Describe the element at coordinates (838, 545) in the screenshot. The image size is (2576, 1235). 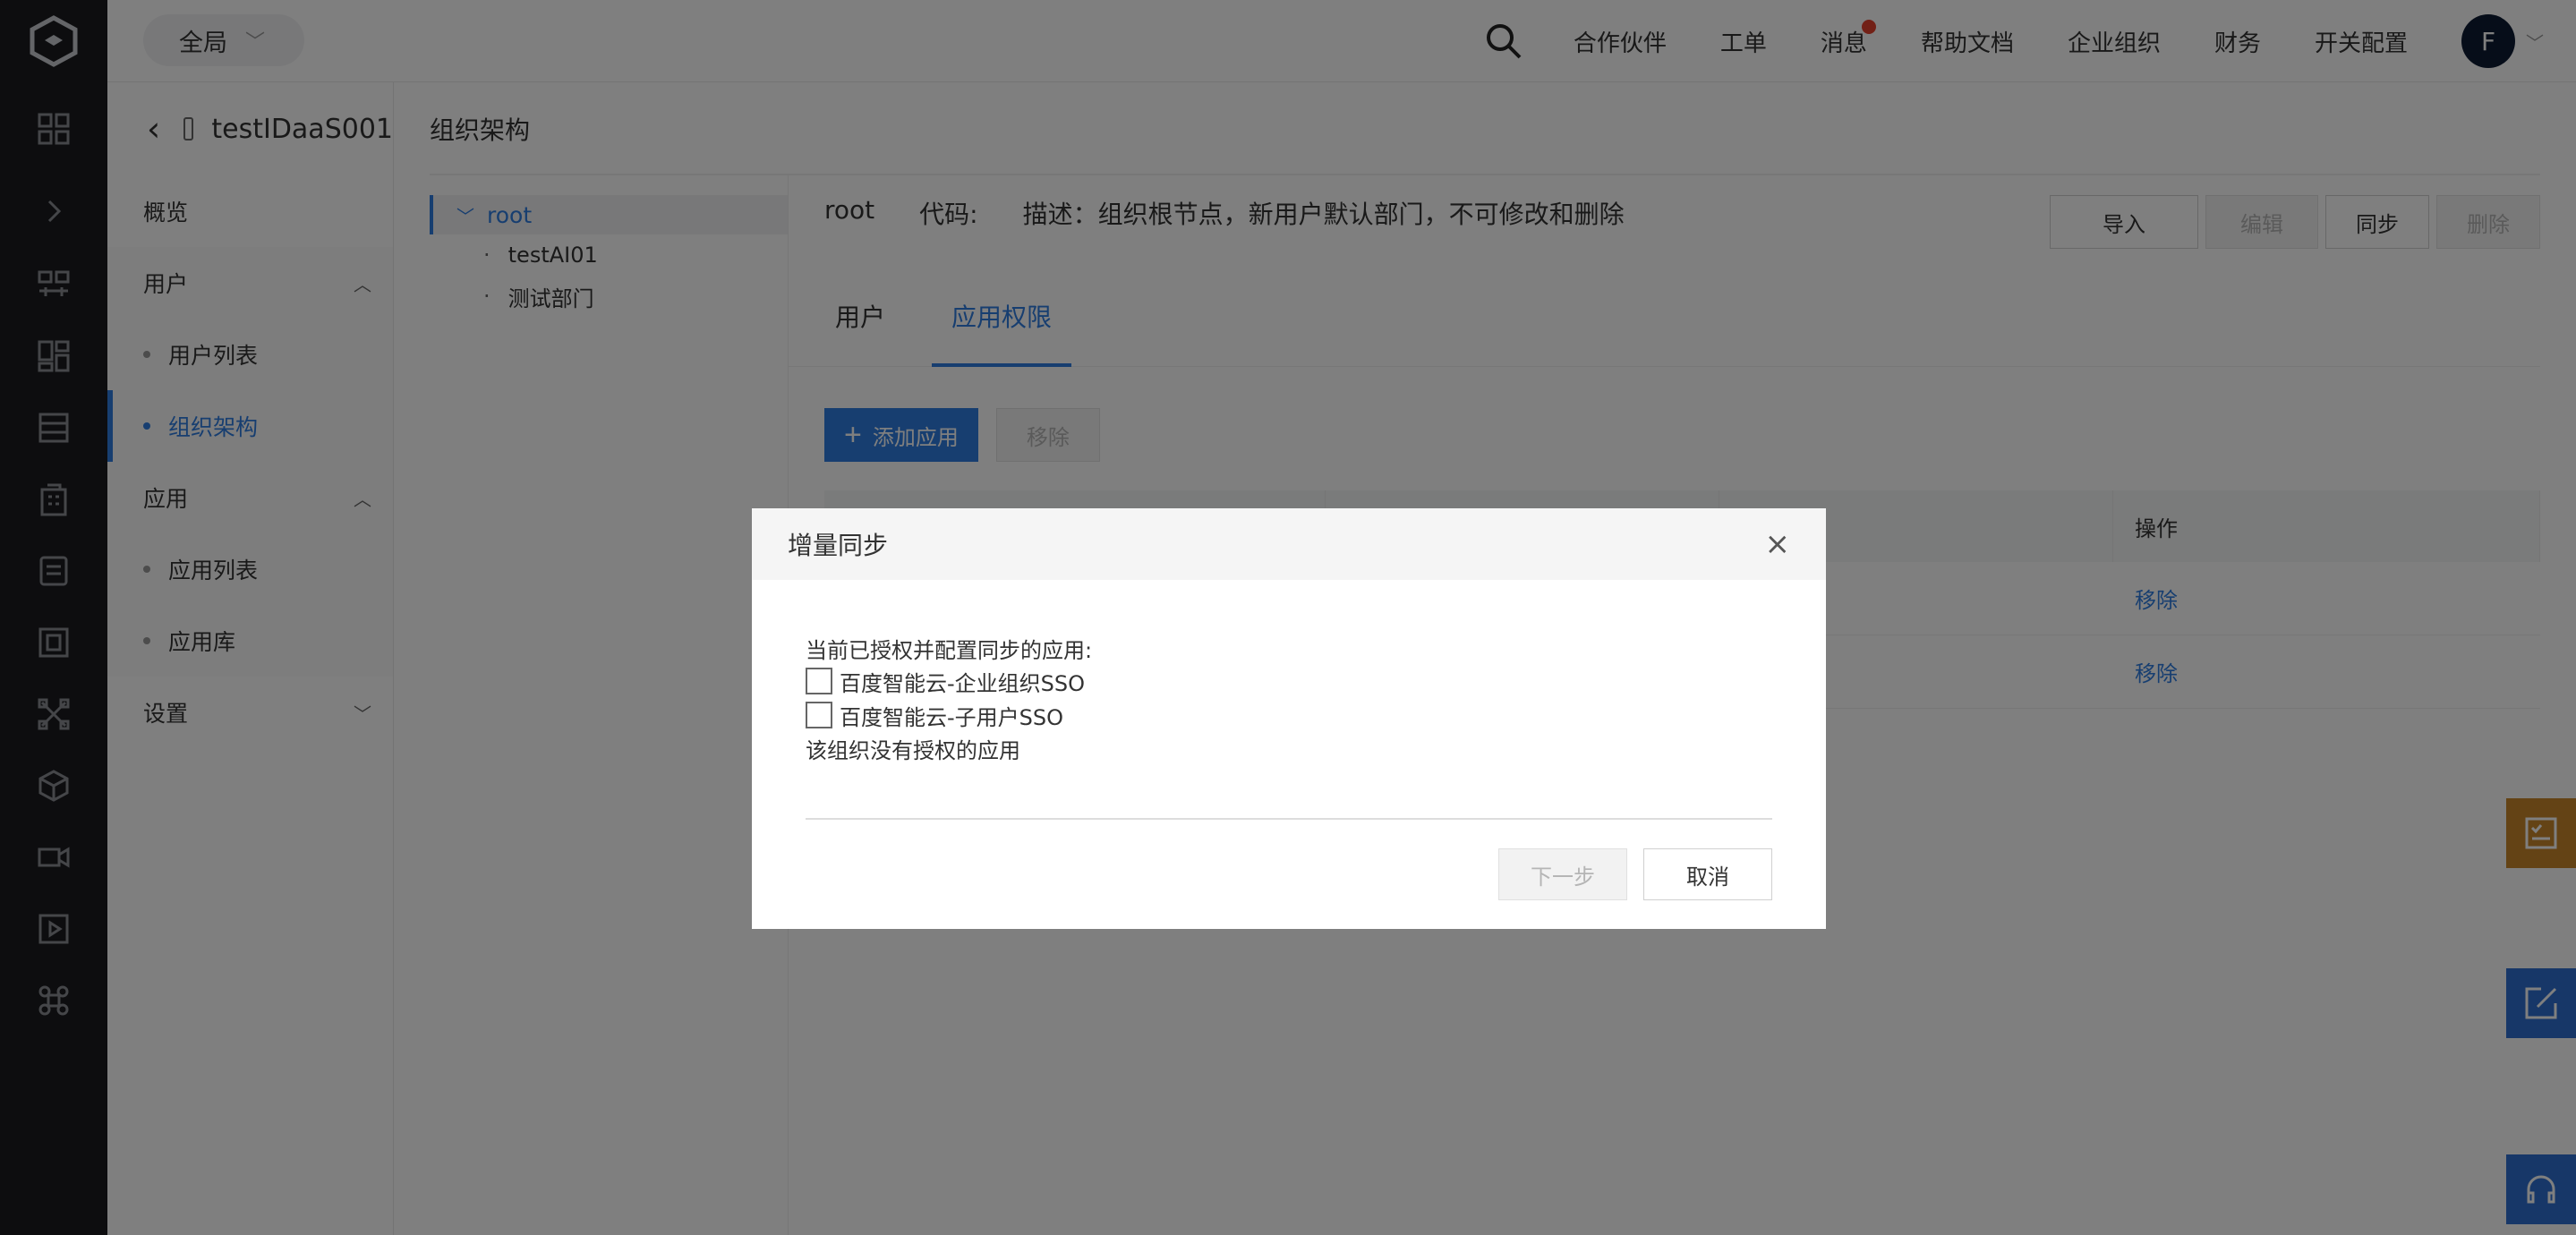
I see `dialog-title: 增量同步` at that location.